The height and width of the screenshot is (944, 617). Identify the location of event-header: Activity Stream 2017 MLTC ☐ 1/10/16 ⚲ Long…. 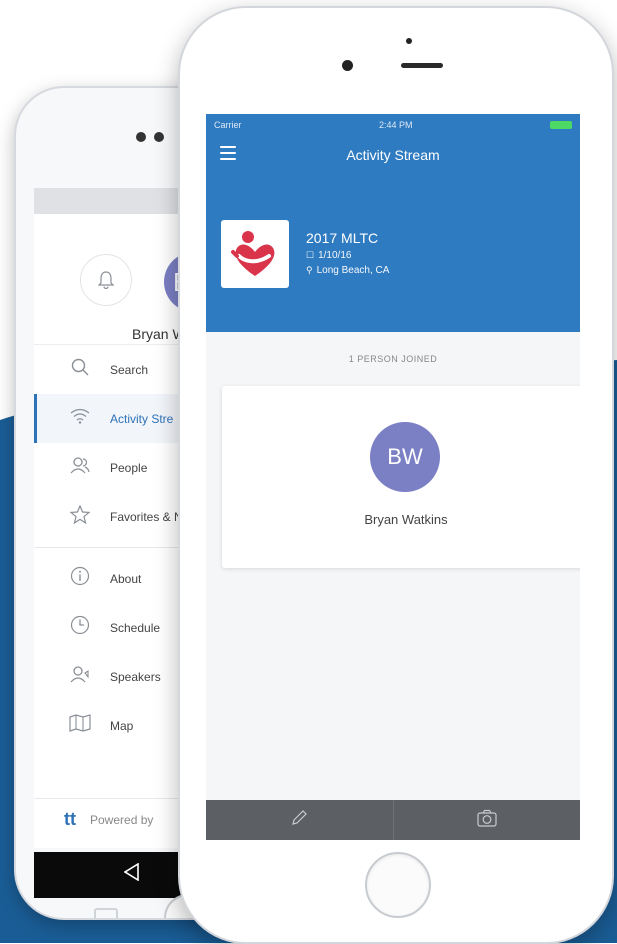
(393, 234).